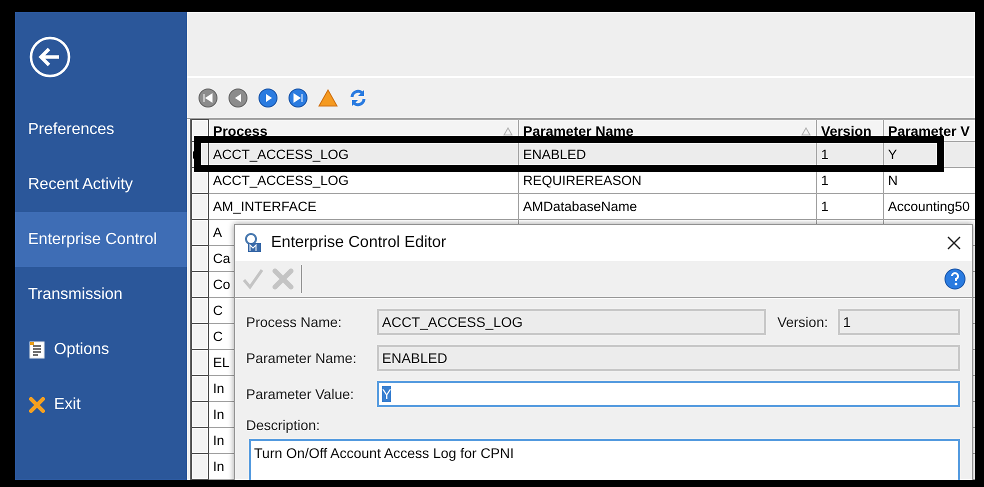 Image resolution: width=984 pixels, height=487 pixels. I want to click on sidebar-item: Transmission, so click(101, 294).